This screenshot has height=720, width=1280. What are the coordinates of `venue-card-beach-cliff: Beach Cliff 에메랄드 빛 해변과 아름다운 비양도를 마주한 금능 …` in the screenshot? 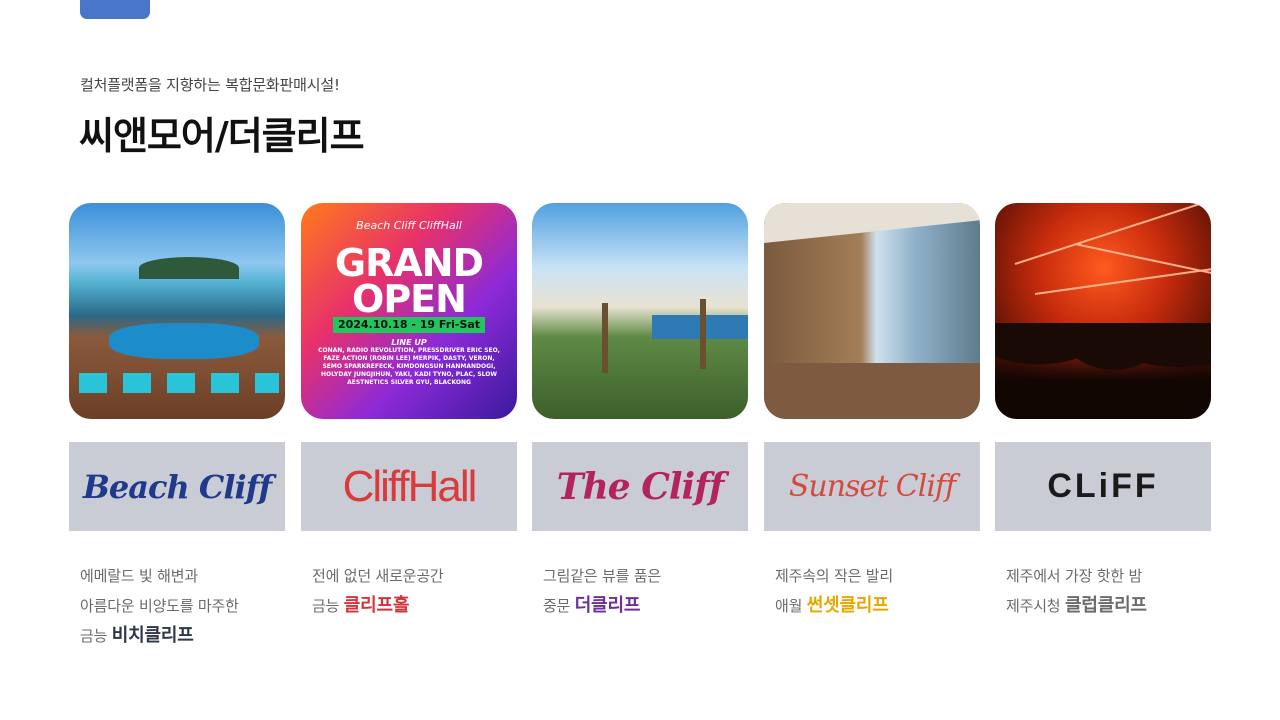 It's located at (177, 424).